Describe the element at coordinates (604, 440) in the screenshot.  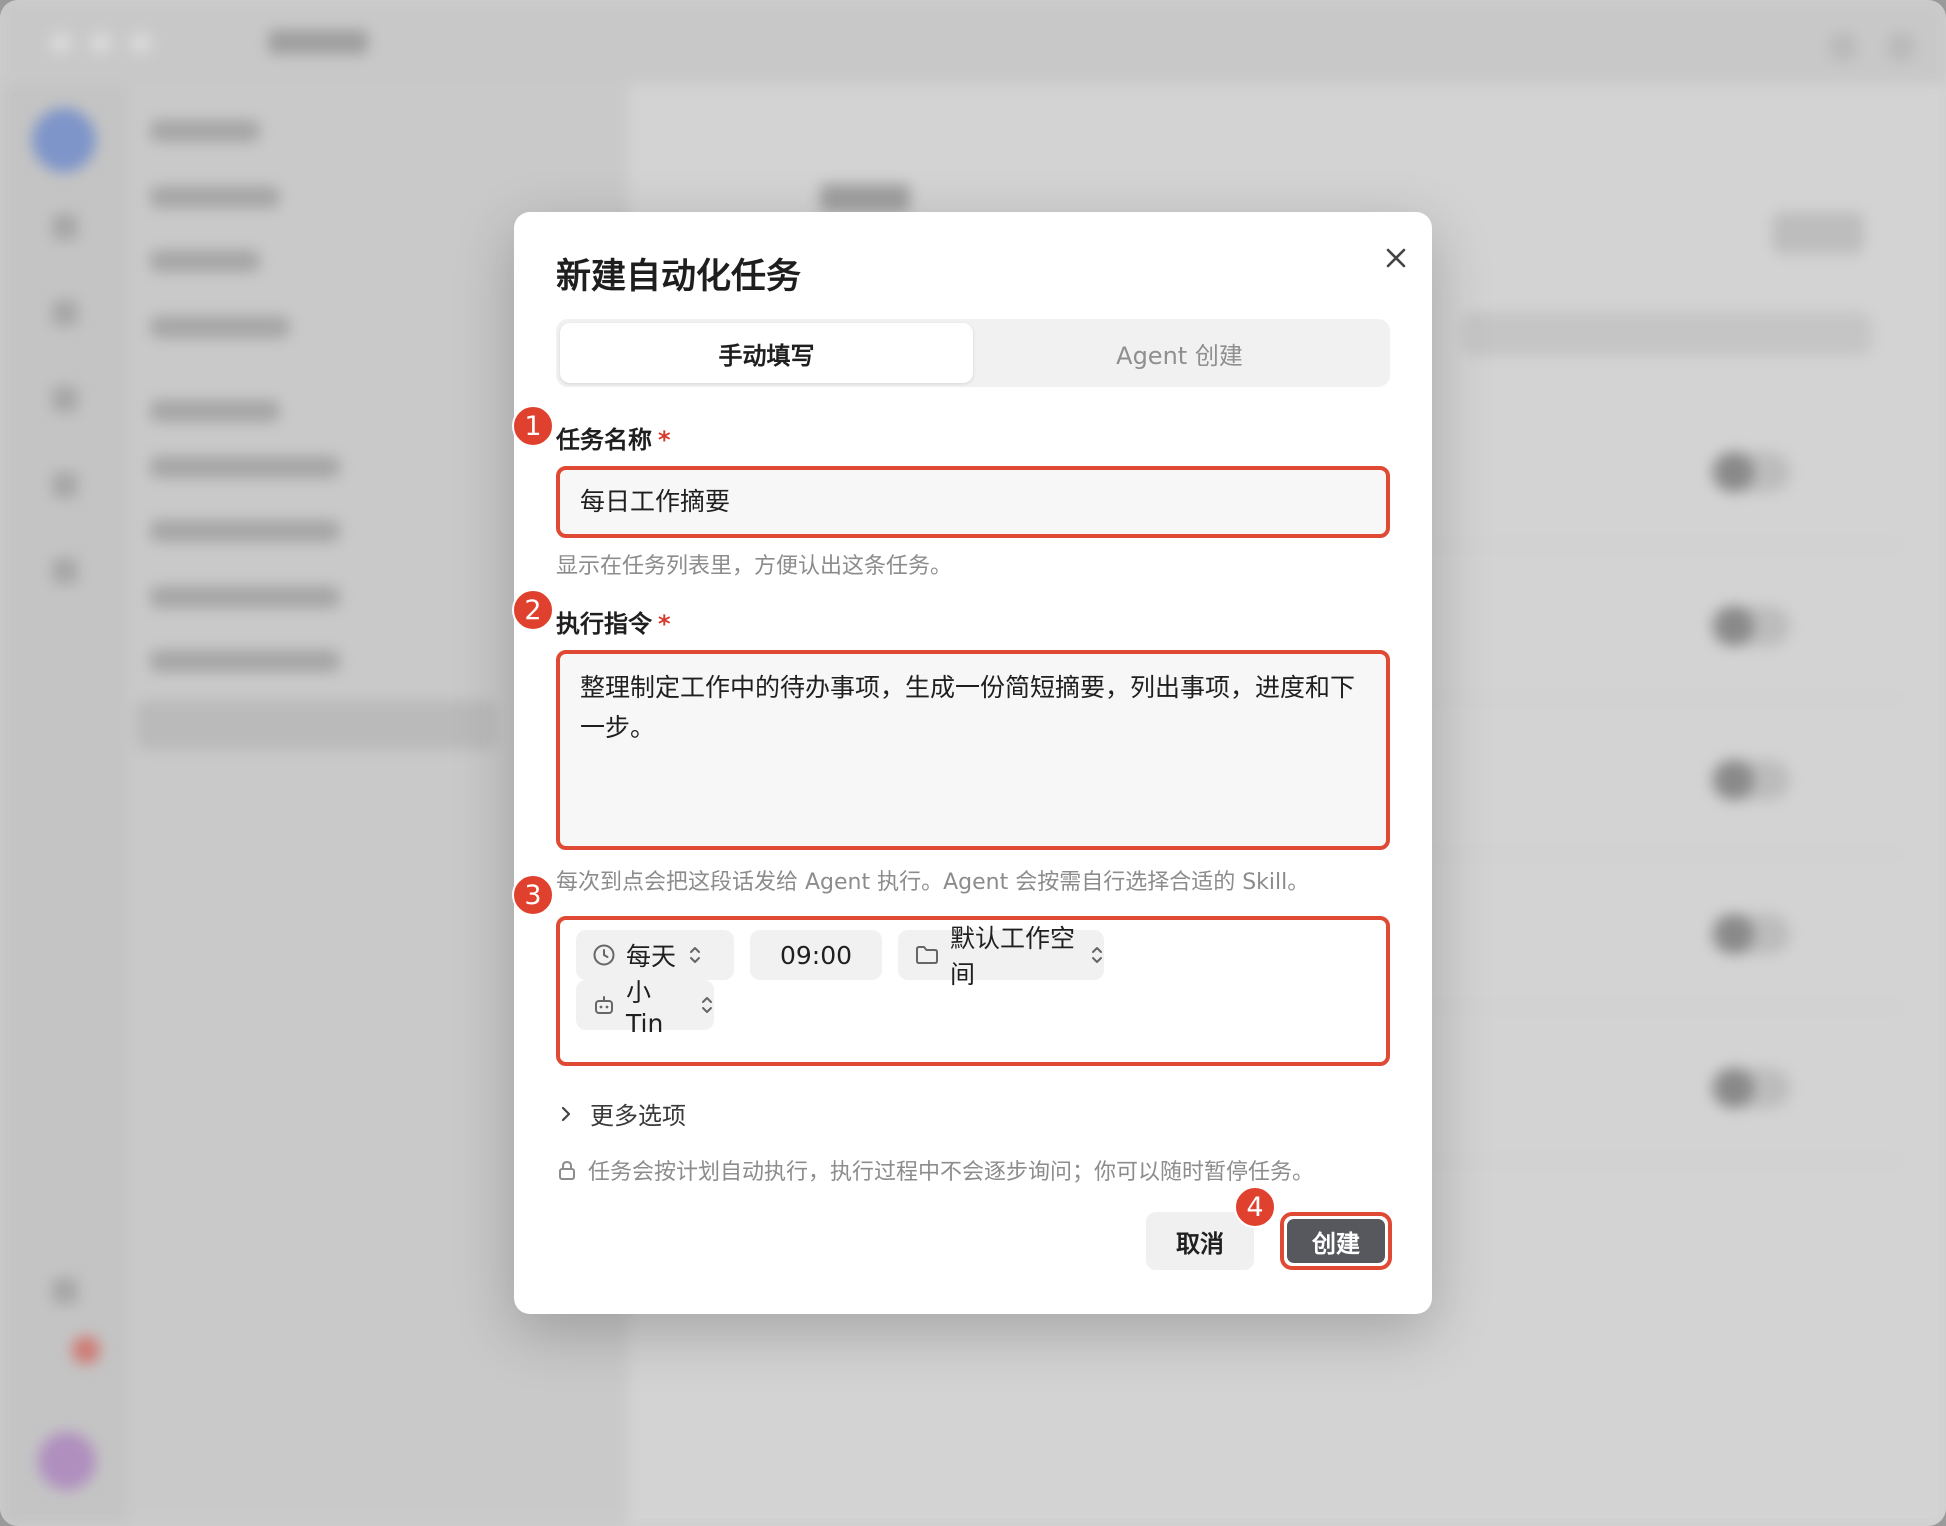
I see `task-name-label-text: 任务名称` at that location.